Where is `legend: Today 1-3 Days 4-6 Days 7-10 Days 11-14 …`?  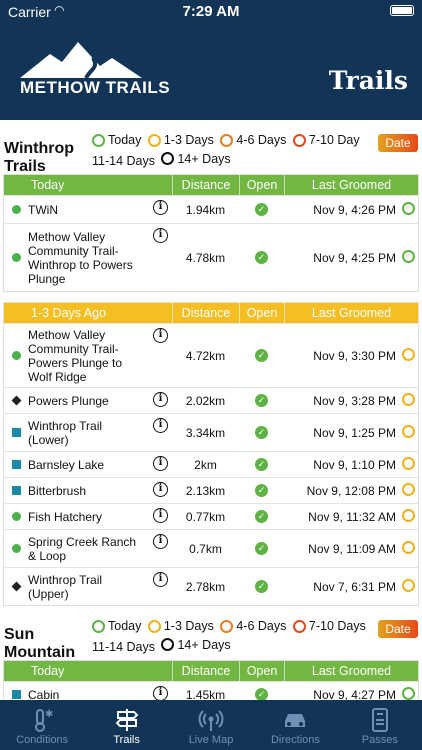 legend: Today 1-3 Days 4-6 Days 7-10 Days 11-14 … is located at coordinates (237, 636).